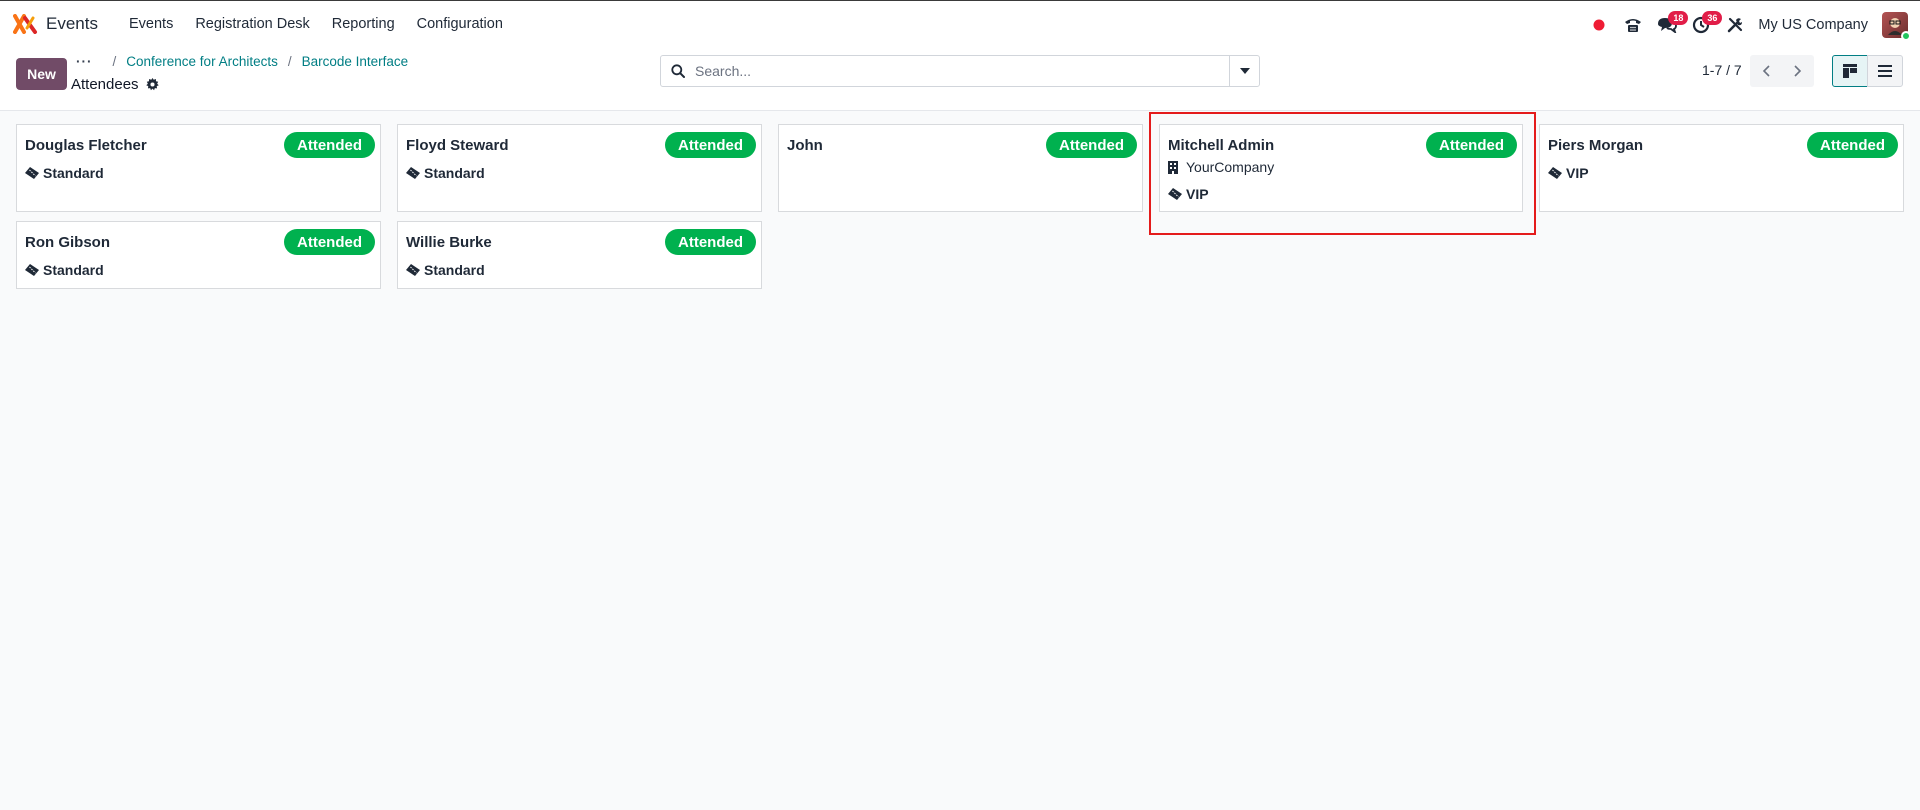 The width and height of the screenshot is (1920, 810). I want to click on kanban-view-button, so click(1850, 71).